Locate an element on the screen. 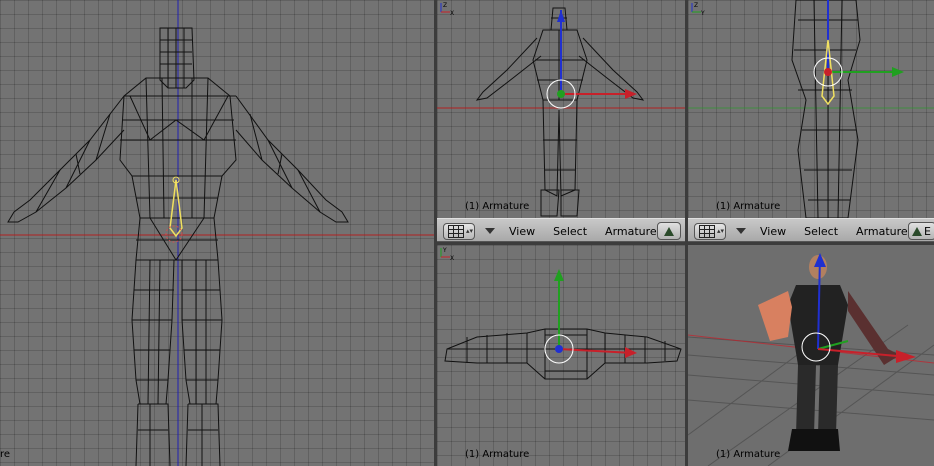  axis-gizmo-icon: Y X is located at coordinates (447, 254).